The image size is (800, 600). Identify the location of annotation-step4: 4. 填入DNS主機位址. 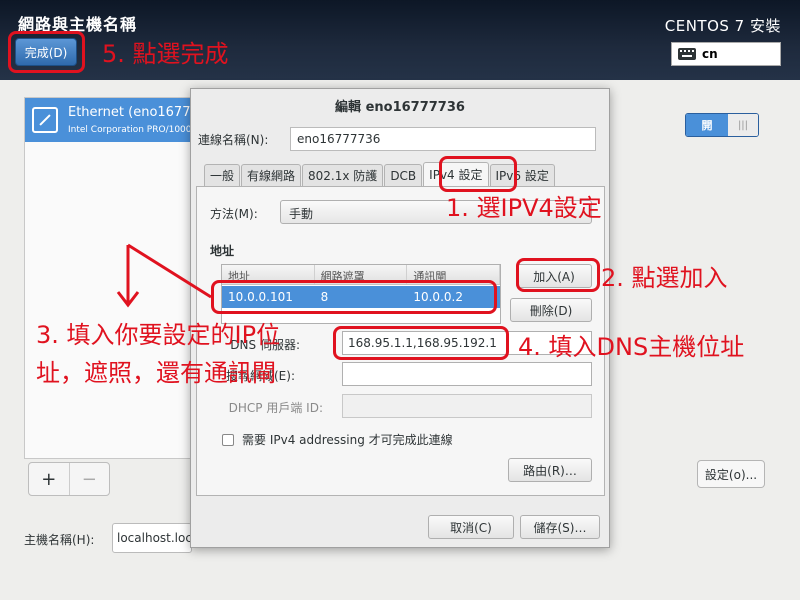
(631, 347).